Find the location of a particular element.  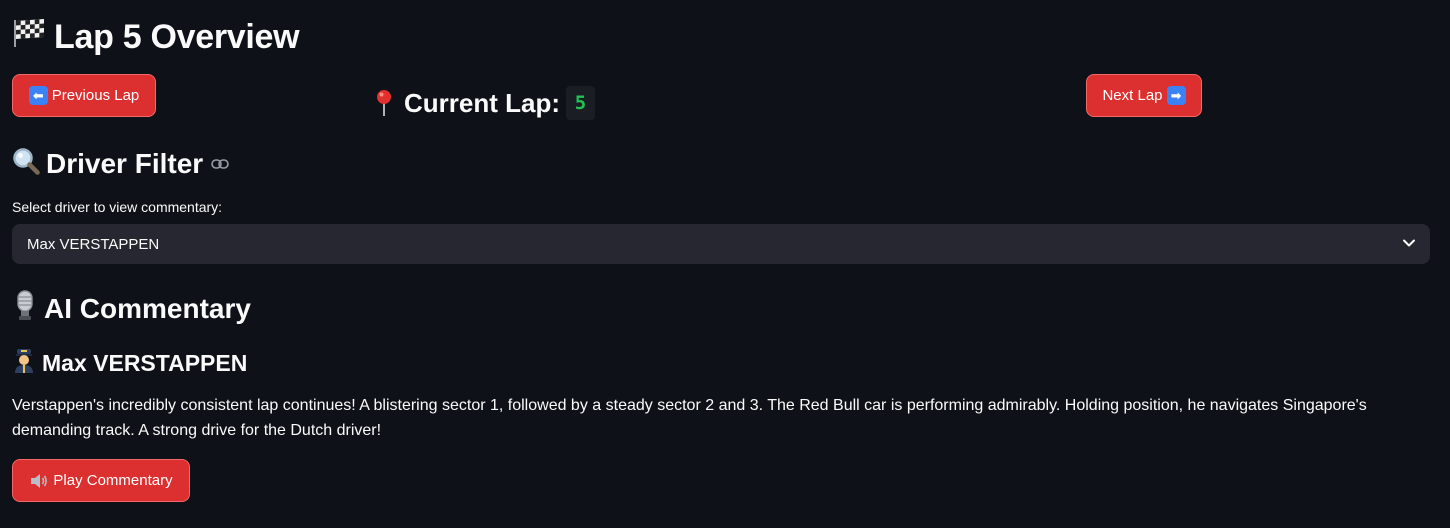

right-arrow-icon: ➡ is located at coordinates (1176, 95).